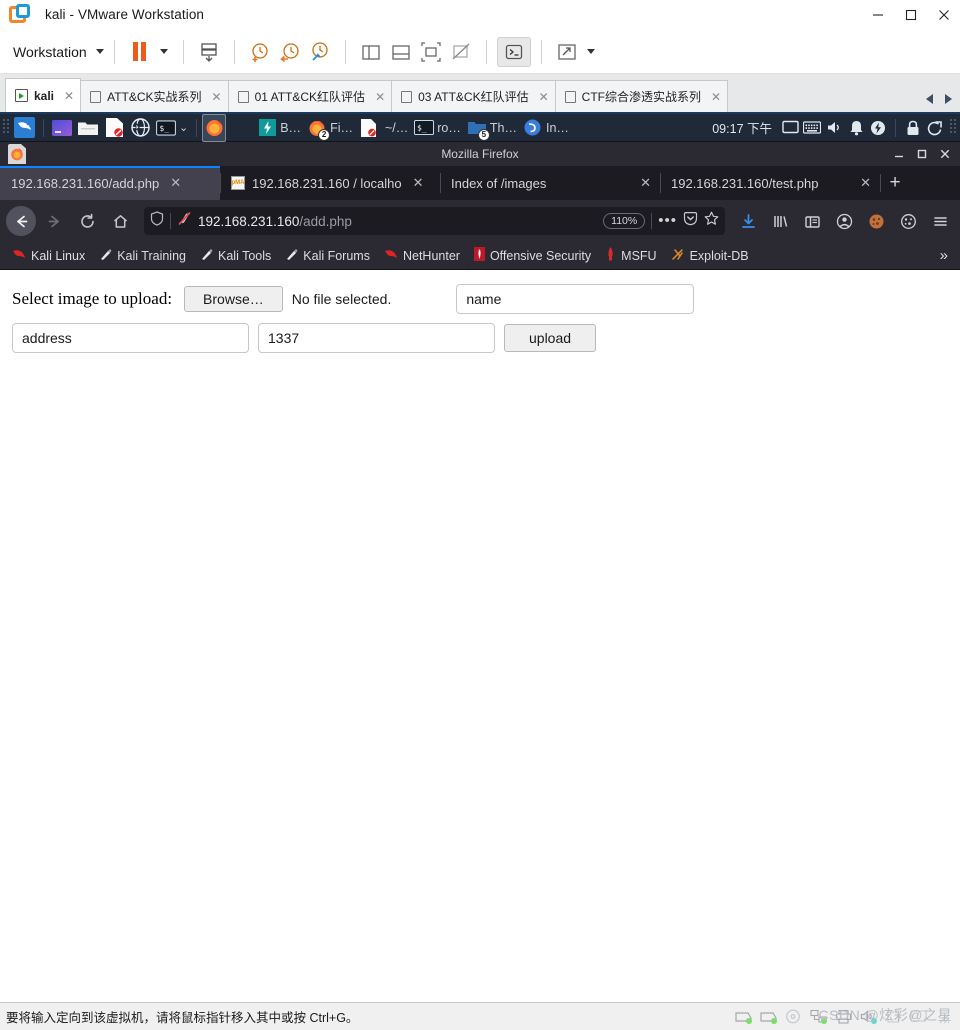  What do you see at coordinates (58, 52) in the screenshot?
I see `workstation-menu-button: Workstation` at bounding box center [58, 52].